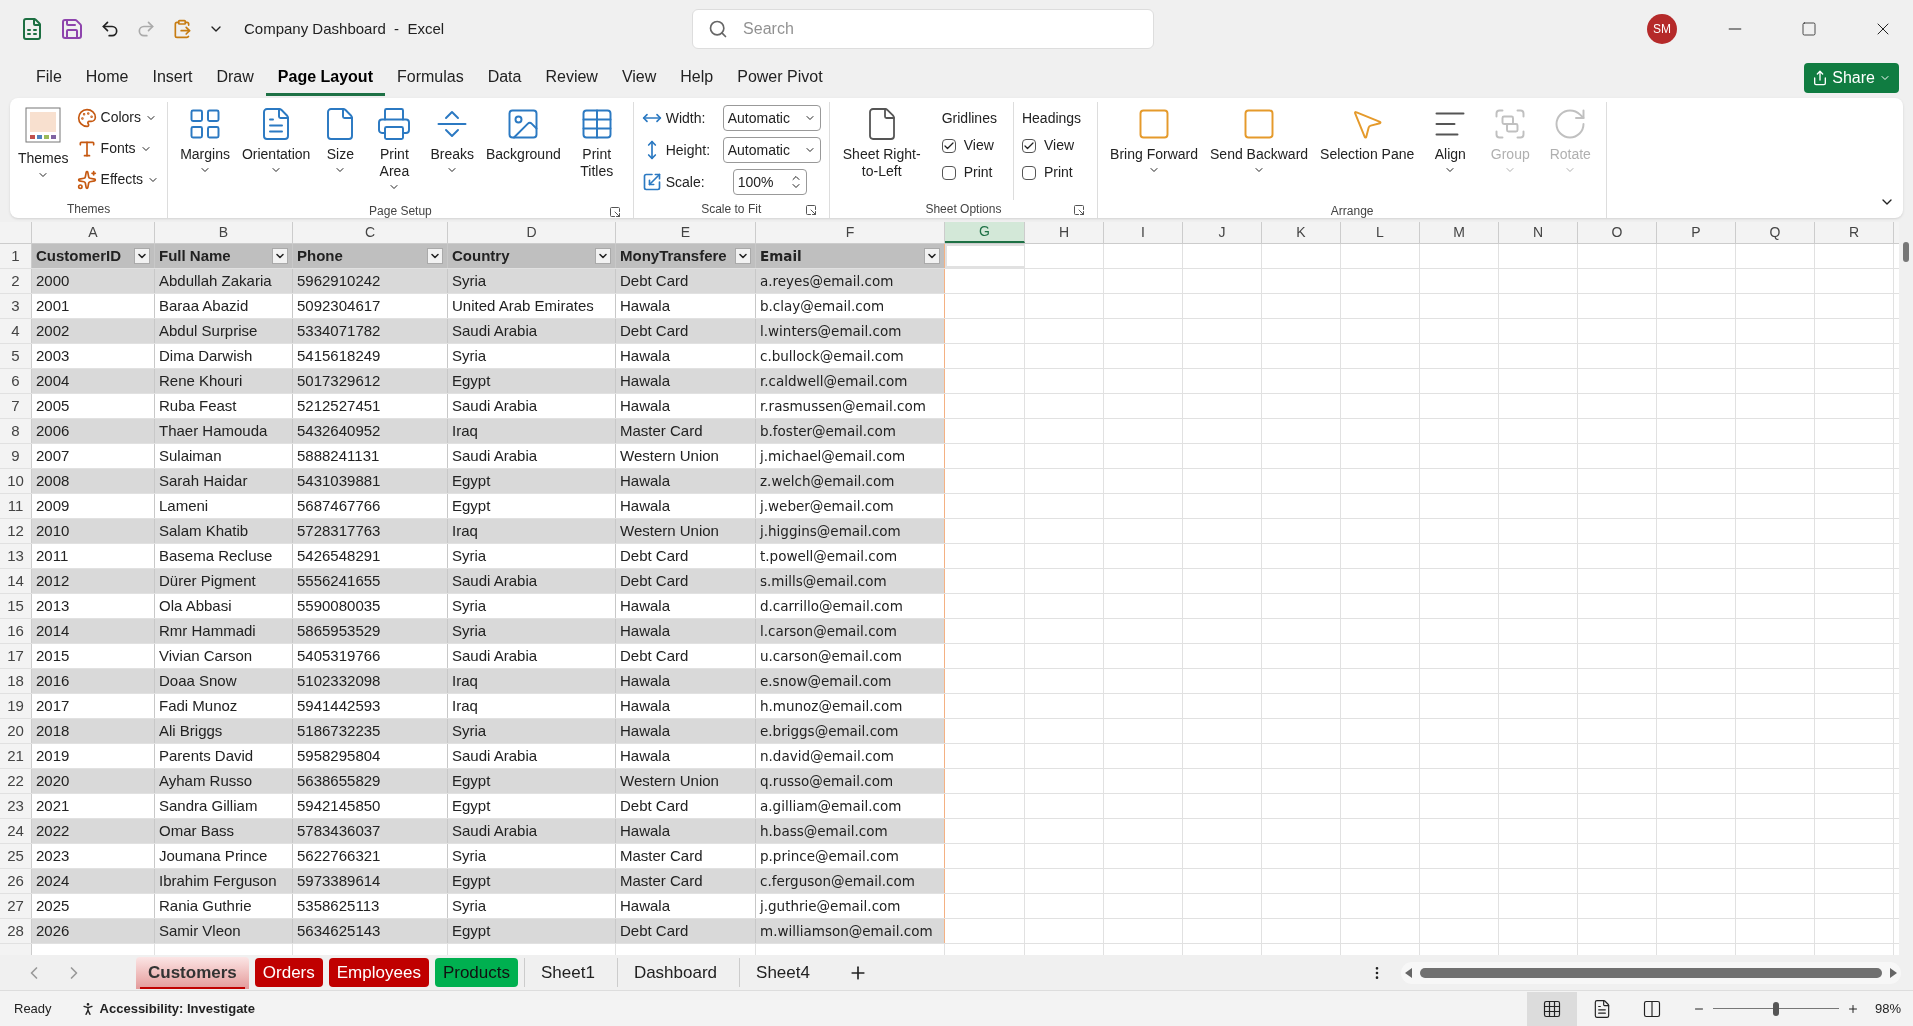  Describe the element at coordinates (224, 232) in the screenshot. I see `column-header: B` at that location.